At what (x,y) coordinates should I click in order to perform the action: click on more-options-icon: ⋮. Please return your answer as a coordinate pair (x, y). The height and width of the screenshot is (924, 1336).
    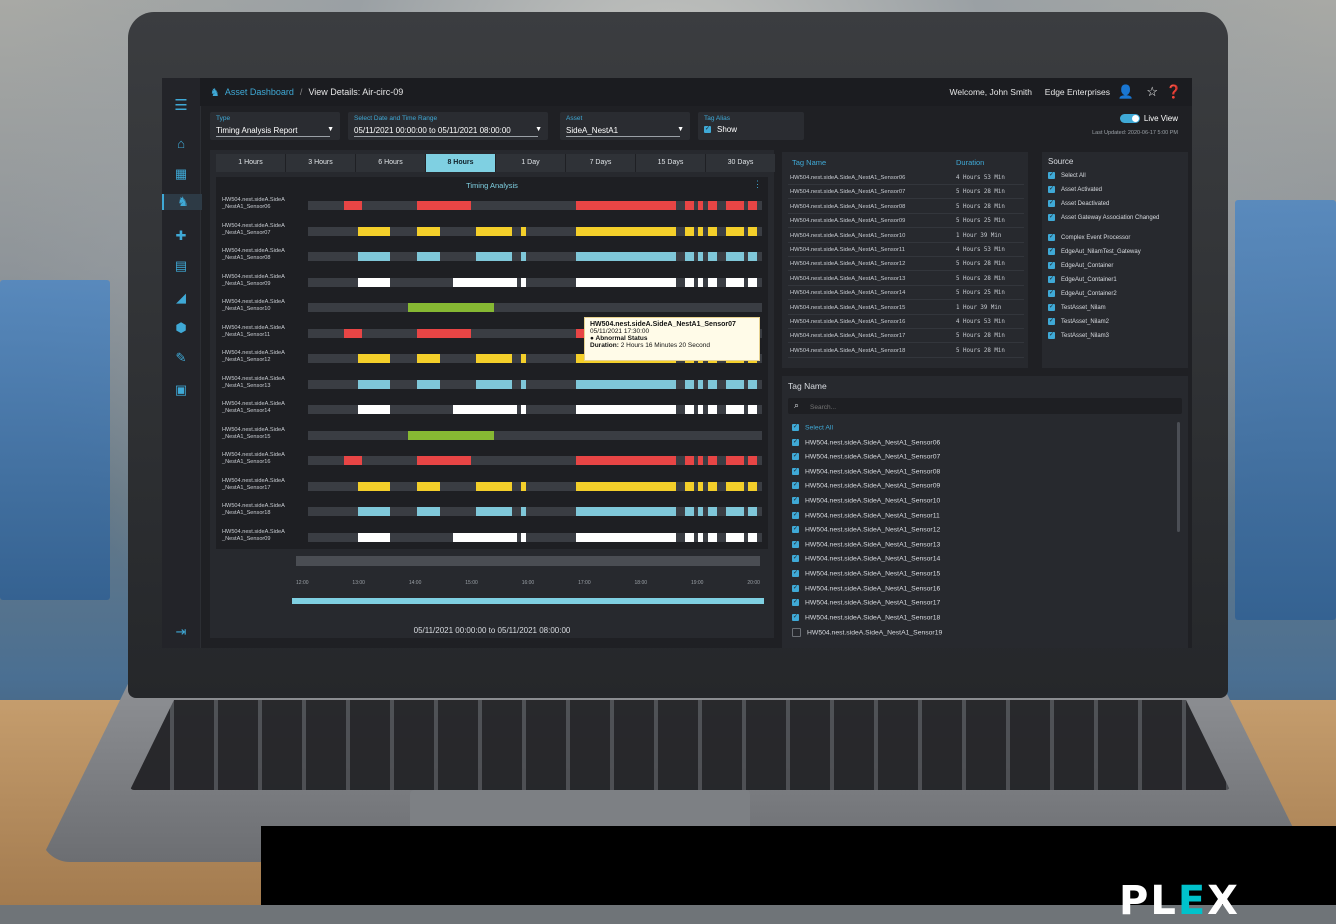
    Looking at the image, I should click on (757, 184).